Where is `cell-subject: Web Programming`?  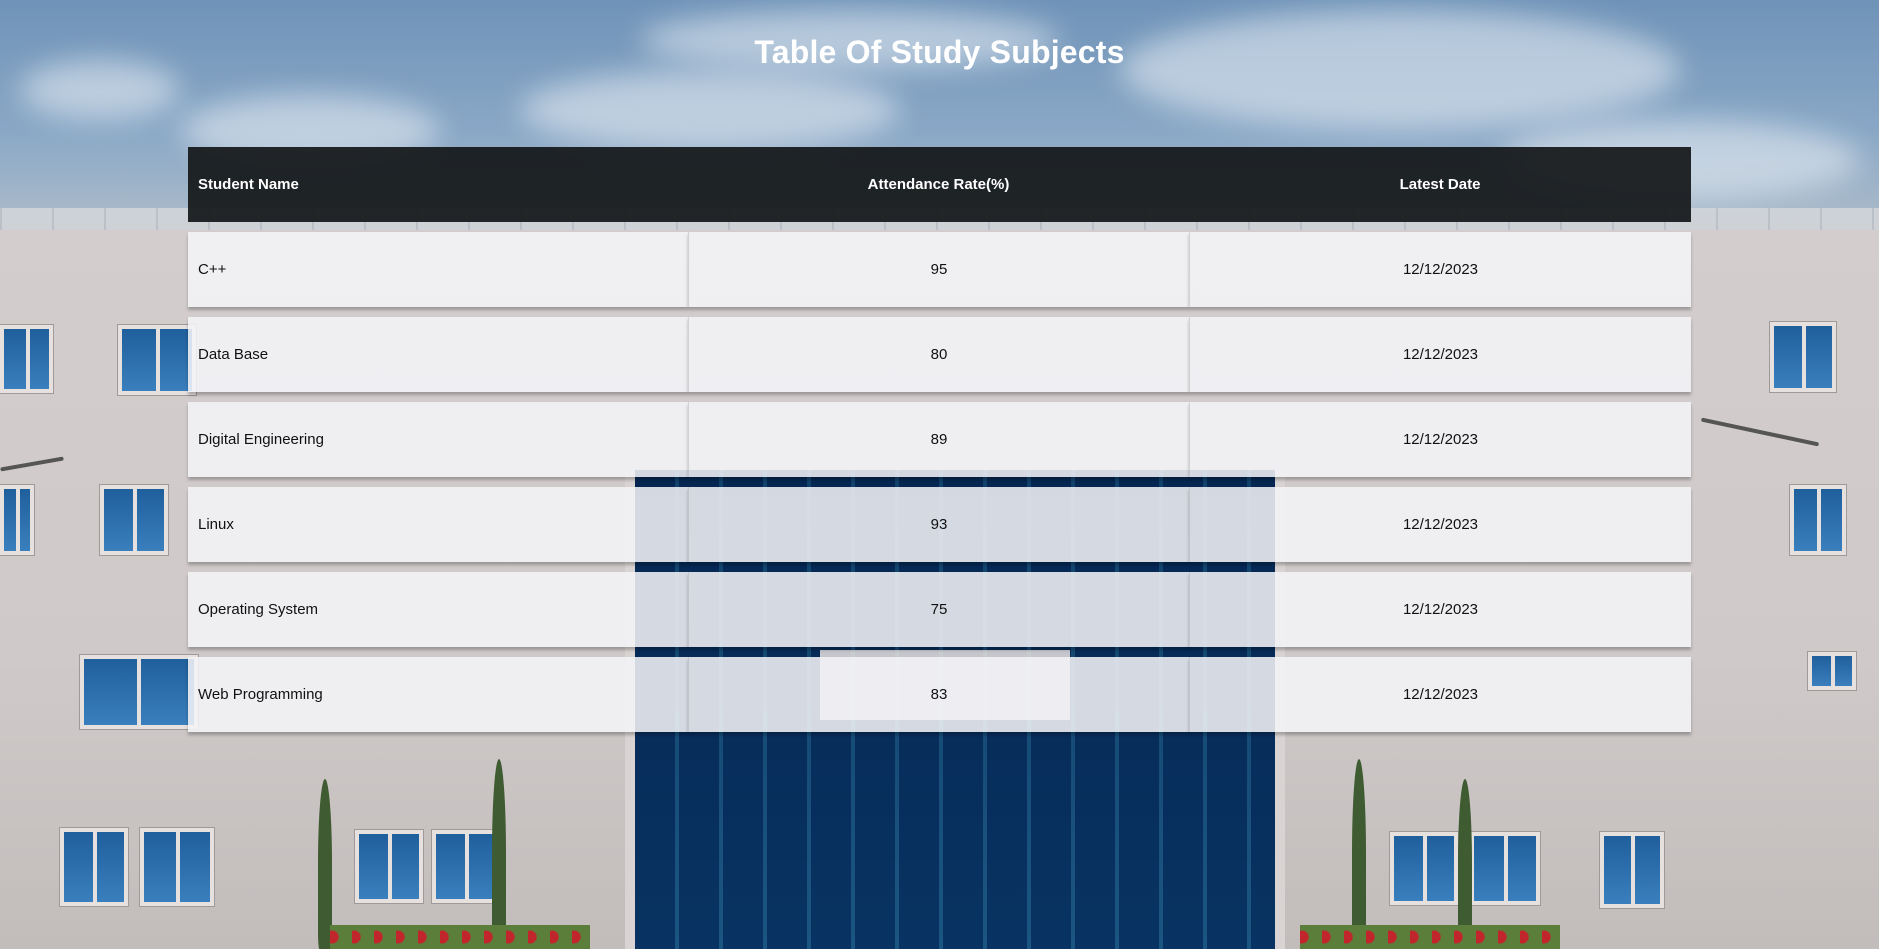
cell-subject: Web Programming is located at coordinates (438, 694).